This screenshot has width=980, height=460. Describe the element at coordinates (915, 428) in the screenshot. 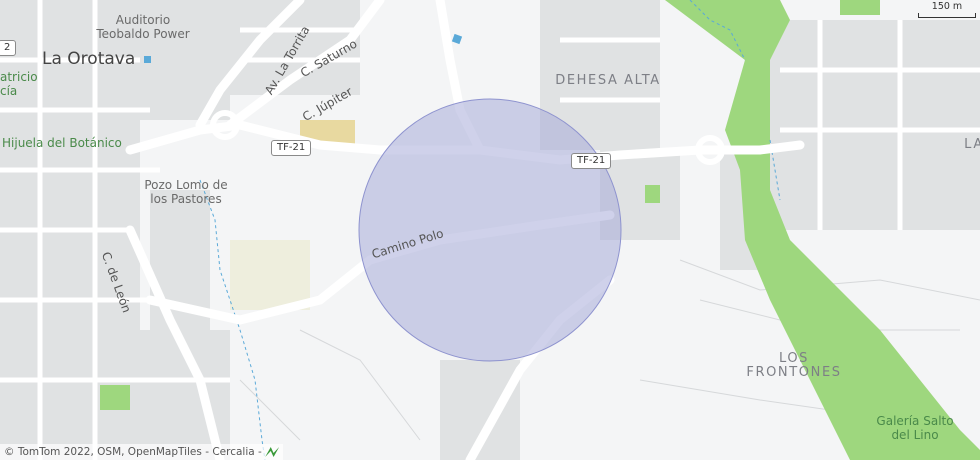

I see `label-galeria: Galería Salto del Lino` at that location.